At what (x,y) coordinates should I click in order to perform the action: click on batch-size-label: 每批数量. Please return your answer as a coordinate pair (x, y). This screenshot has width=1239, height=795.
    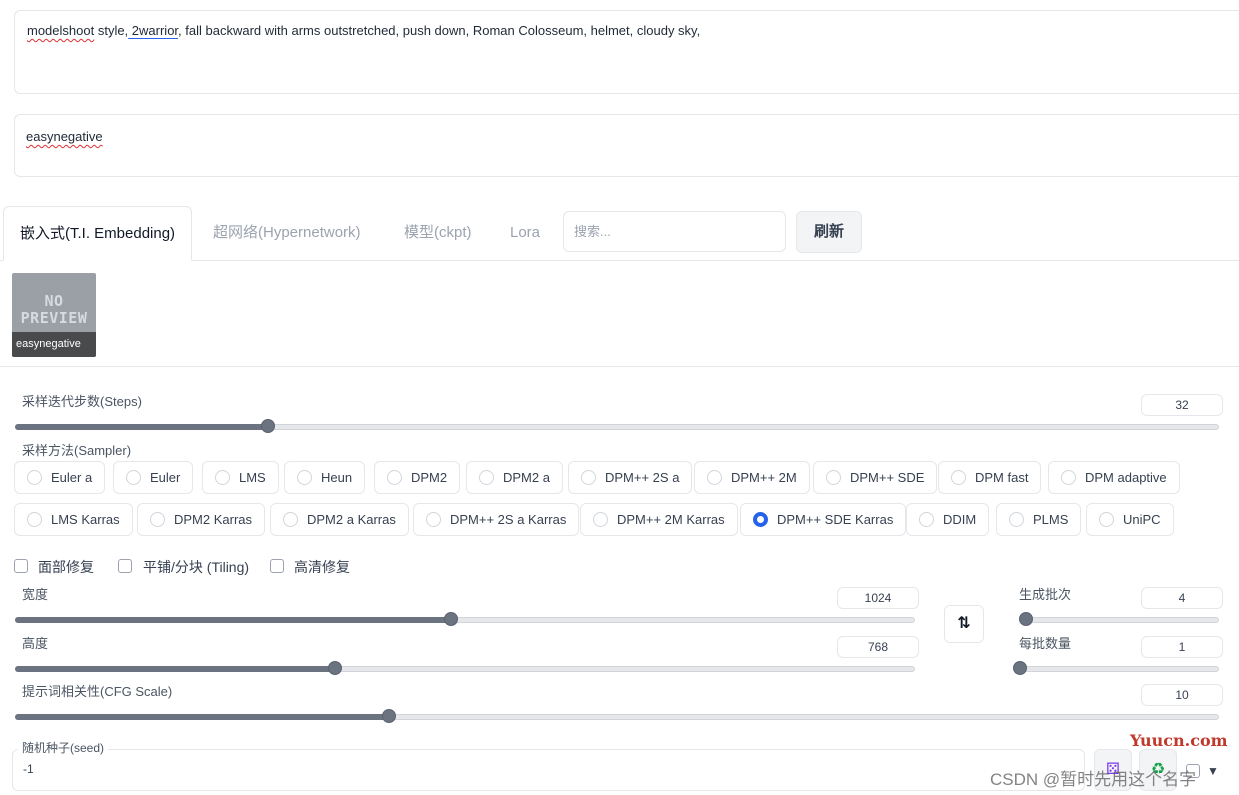
    Looking at the image, I should click on (1045, 643).